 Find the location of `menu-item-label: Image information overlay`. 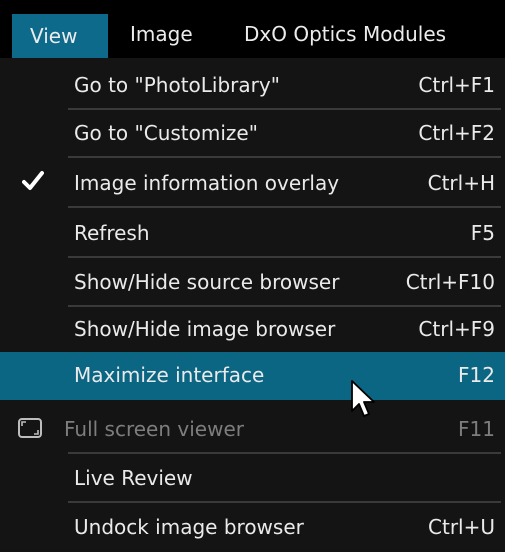

menu-item-label: Image information overlay is located at coordinates (207, 183).